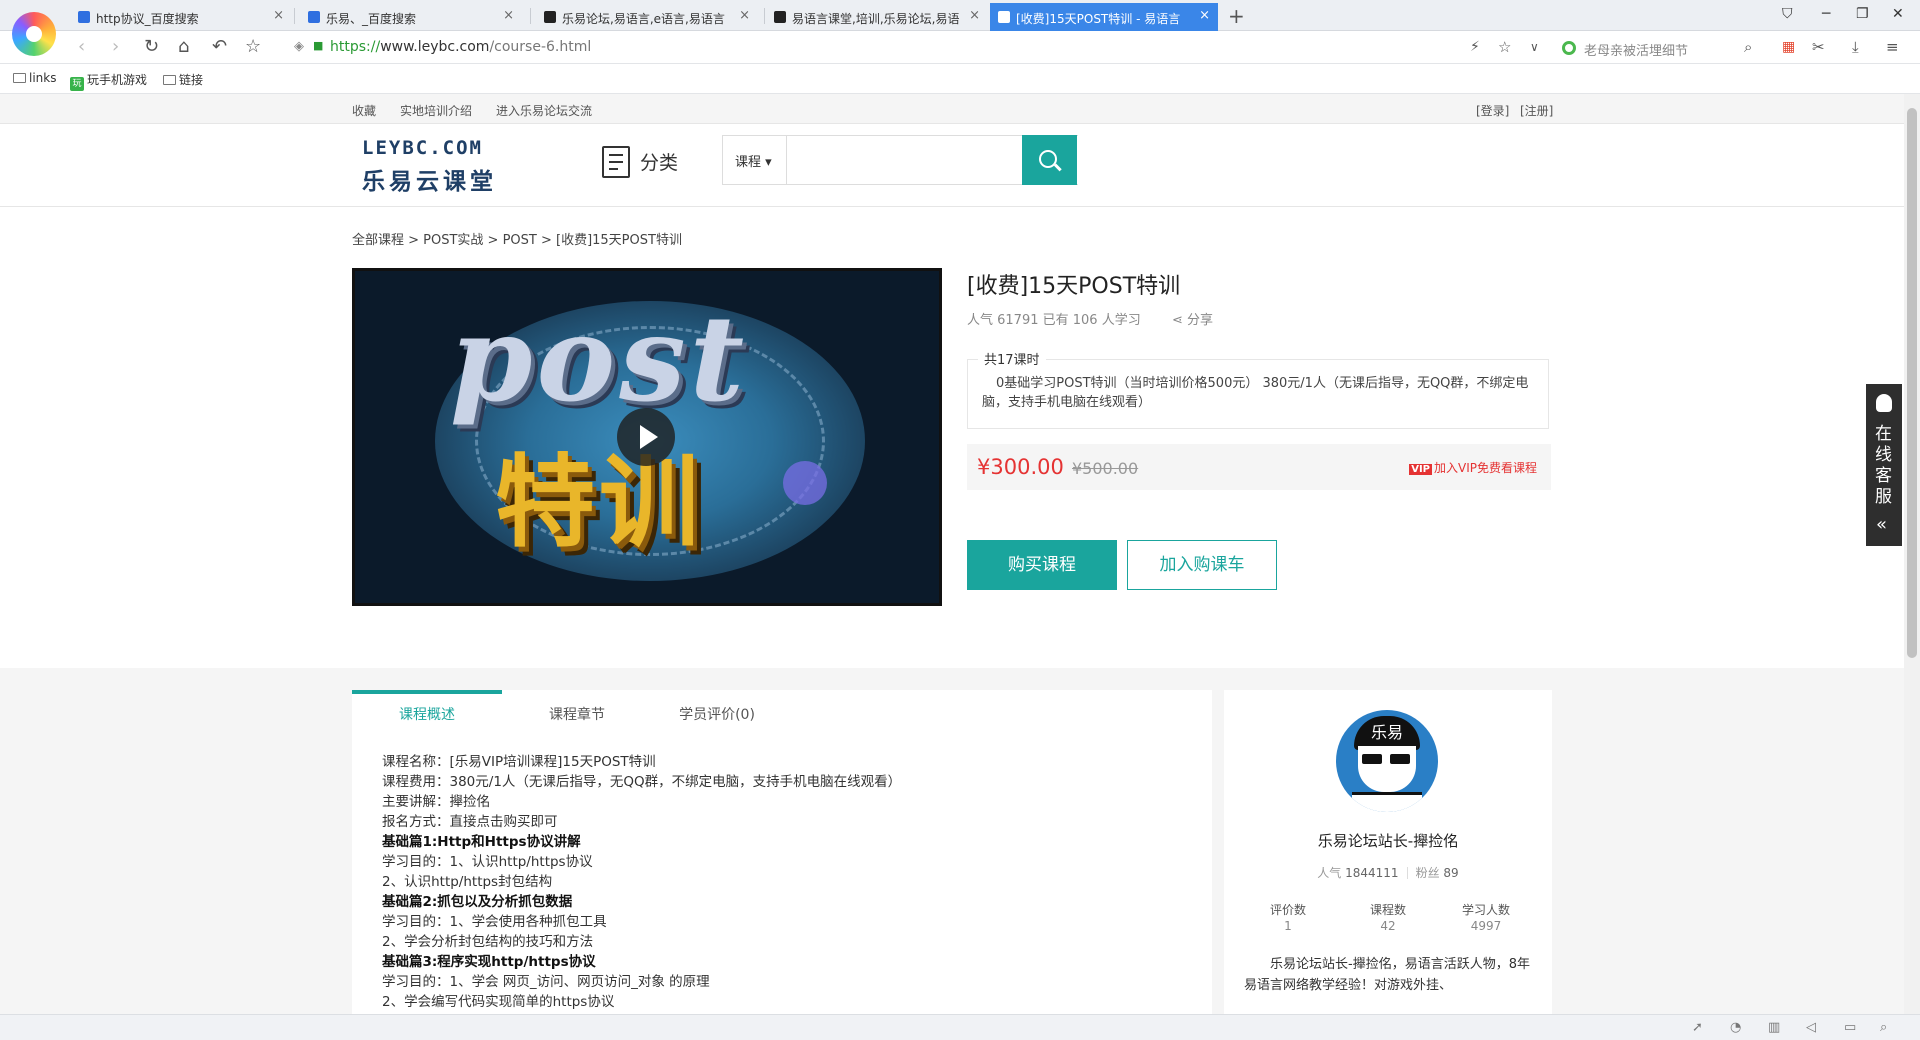 Image resolution: width=1920 pixels, height=1040 pixels. What do you see at coordinates (1259, 467) in the screenshot?
I see `price-box: ¥300.00 ¥500.00 VIP 加入VIP免费看课程` at bounding box center [1259, 467].